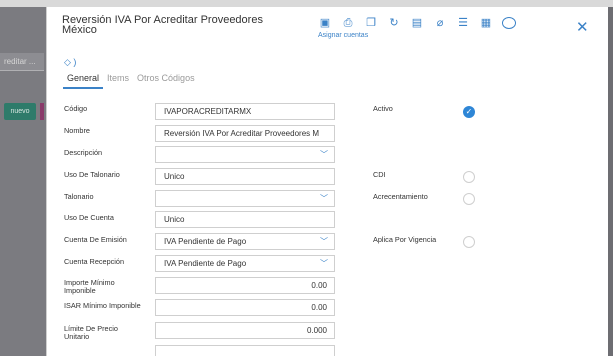  Describe the element at coordinates (118, 81) in the screenshot. I see `tab-items: Items` at that location.